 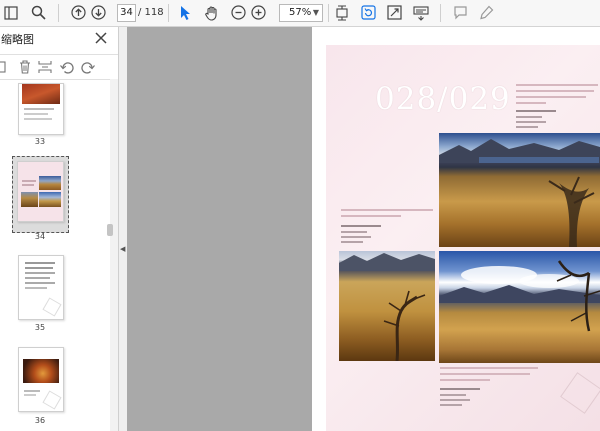 What do you see at coordinates (151, 12) in the screenshot?
I see `page-total: / 118` at bounding box center [151, 12].